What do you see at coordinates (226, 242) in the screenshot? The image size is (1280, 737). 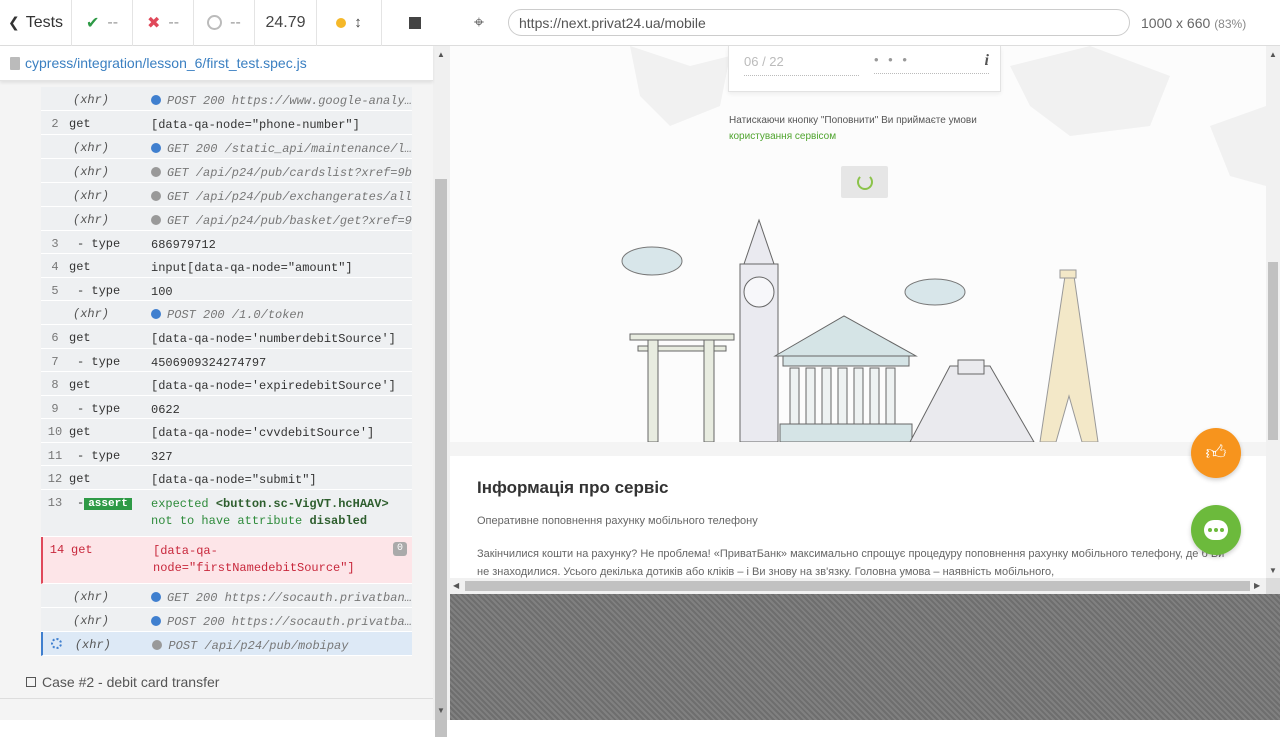 I see `command-row: 3 - type 686979712` at bounding box center [226, 242].